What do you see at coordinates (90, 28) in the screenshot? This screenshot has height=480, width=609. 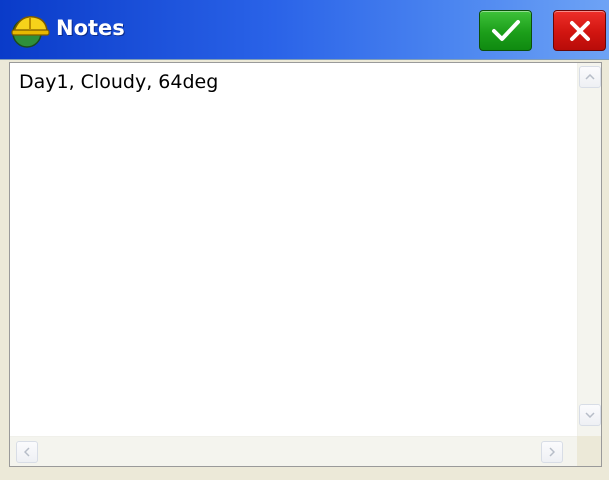 I see `window-title: Notes` at bounding box center [90, 28].